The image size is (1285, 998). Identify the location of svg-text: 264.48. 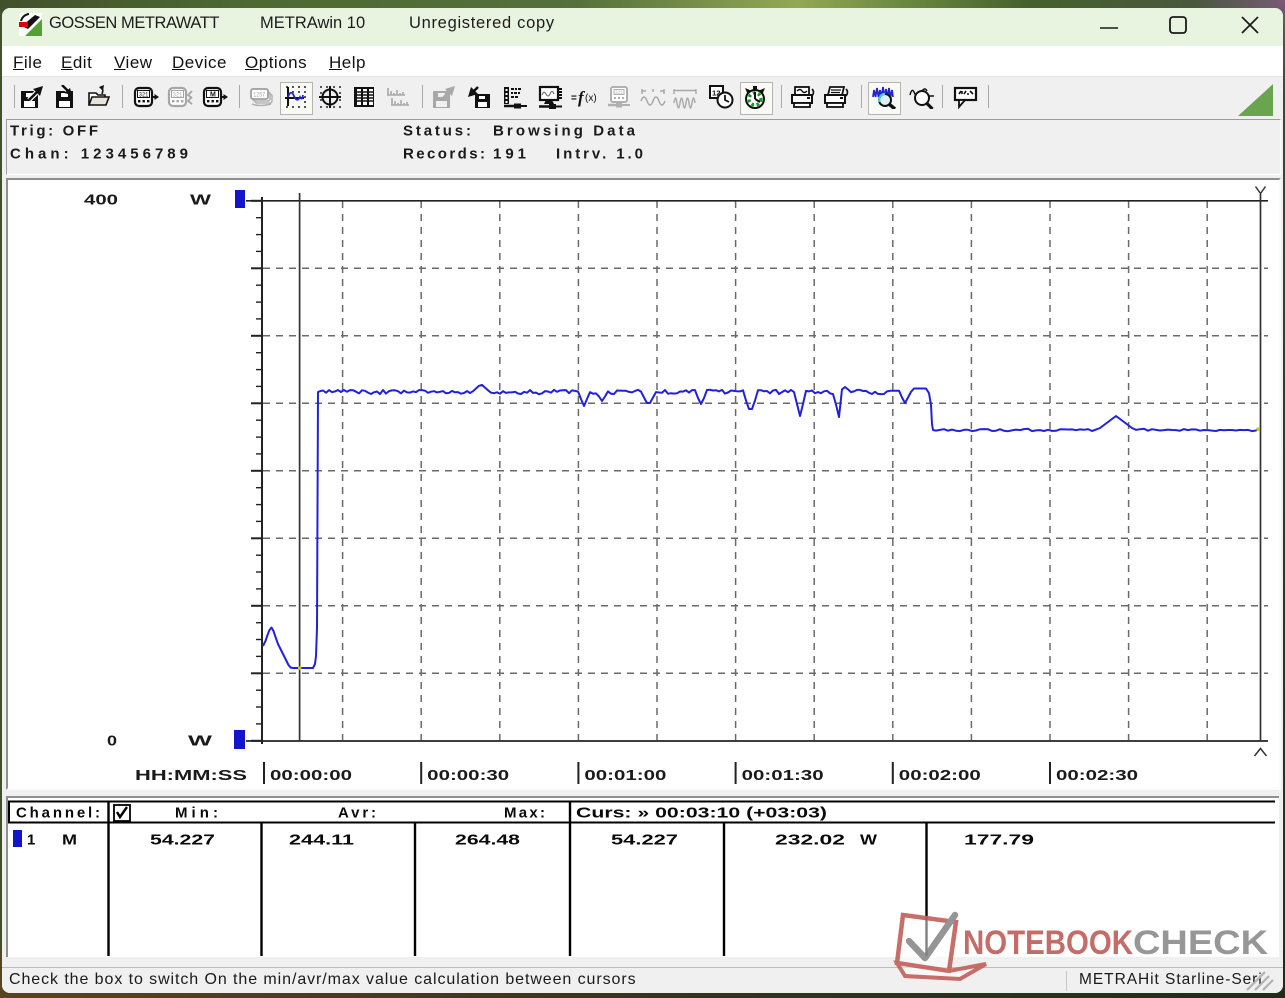
(487, 840).